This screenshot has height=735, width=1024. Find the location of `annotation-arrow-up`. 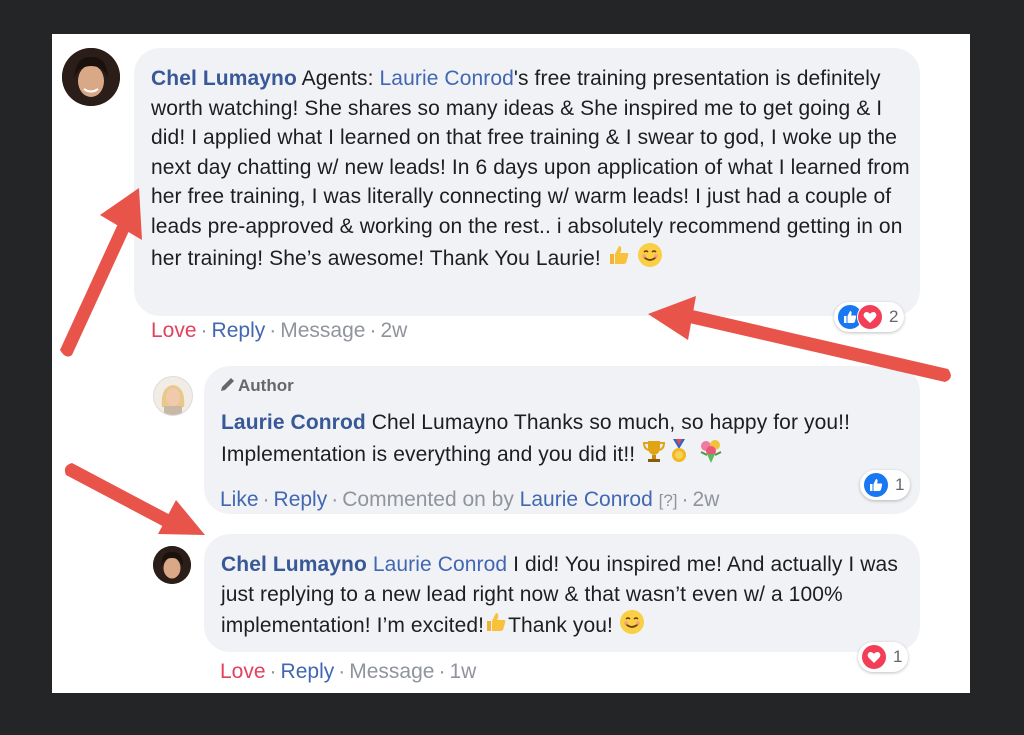

annotation-arrow-up is located at coordinates (101, 272).